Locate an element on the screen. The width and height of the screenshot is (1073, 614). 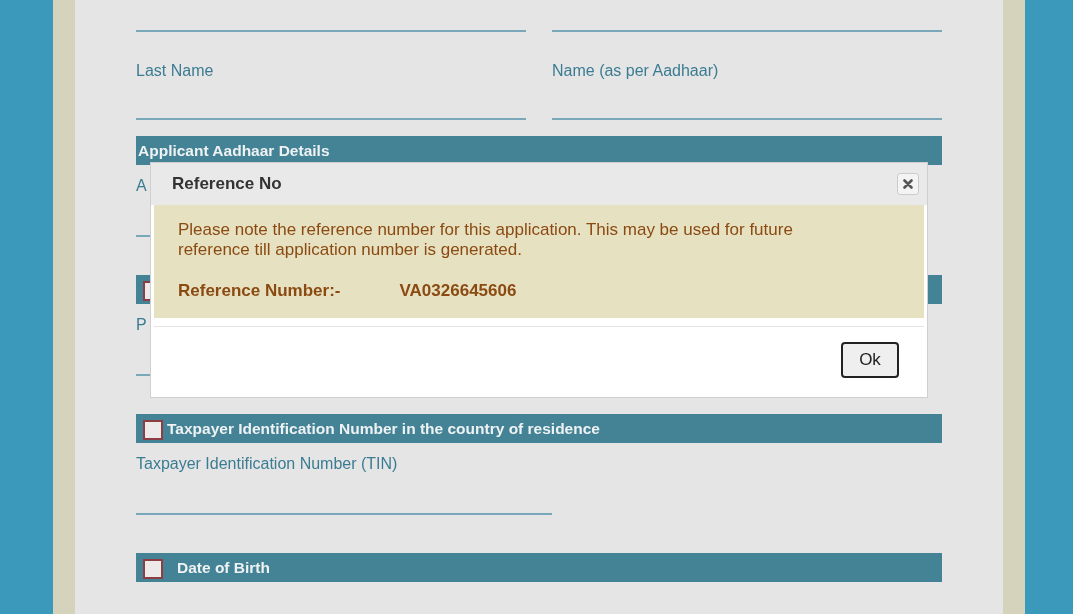
field-label: Name (as per Aadhaar) is located at coordinates (635, 71).